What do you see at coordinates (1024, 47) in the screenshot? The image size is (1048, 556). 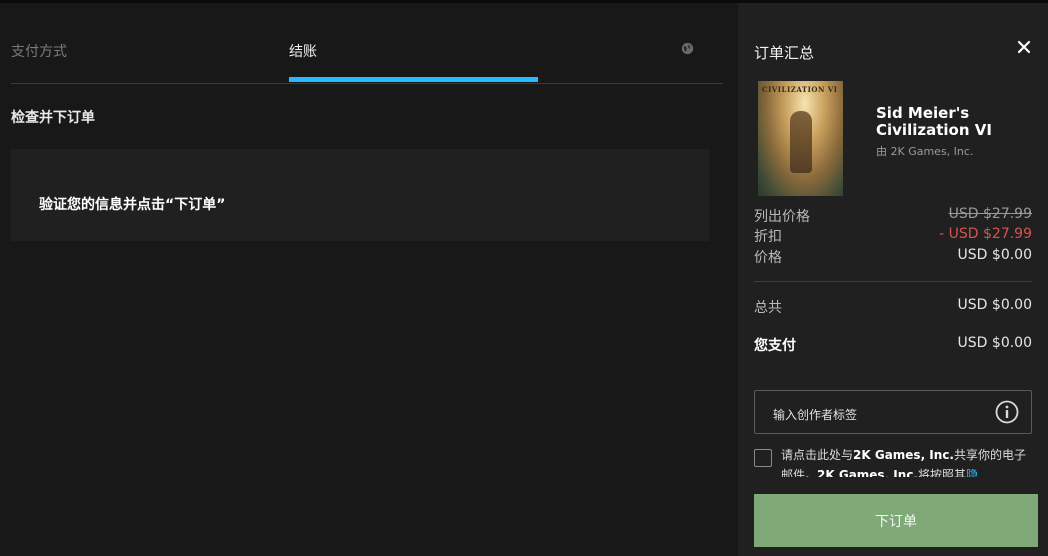 I see `close-icon` at bounding box center [1024, 47].